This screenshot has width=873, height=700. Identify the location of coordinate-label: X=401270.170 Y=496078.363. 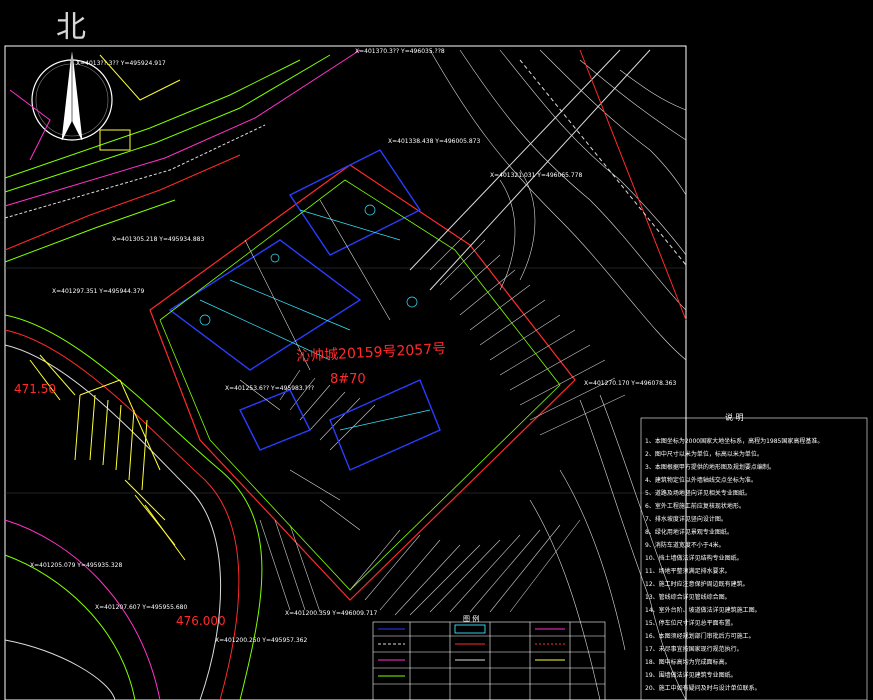
(630, 383).